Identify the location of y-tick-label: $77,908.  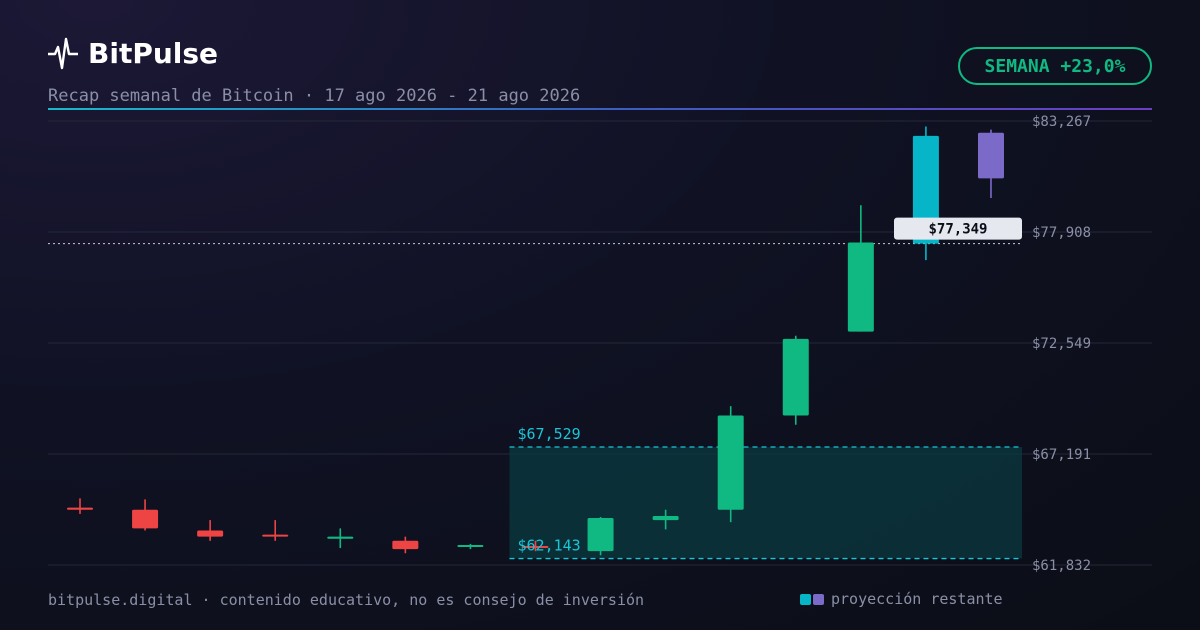
(1061, 233).